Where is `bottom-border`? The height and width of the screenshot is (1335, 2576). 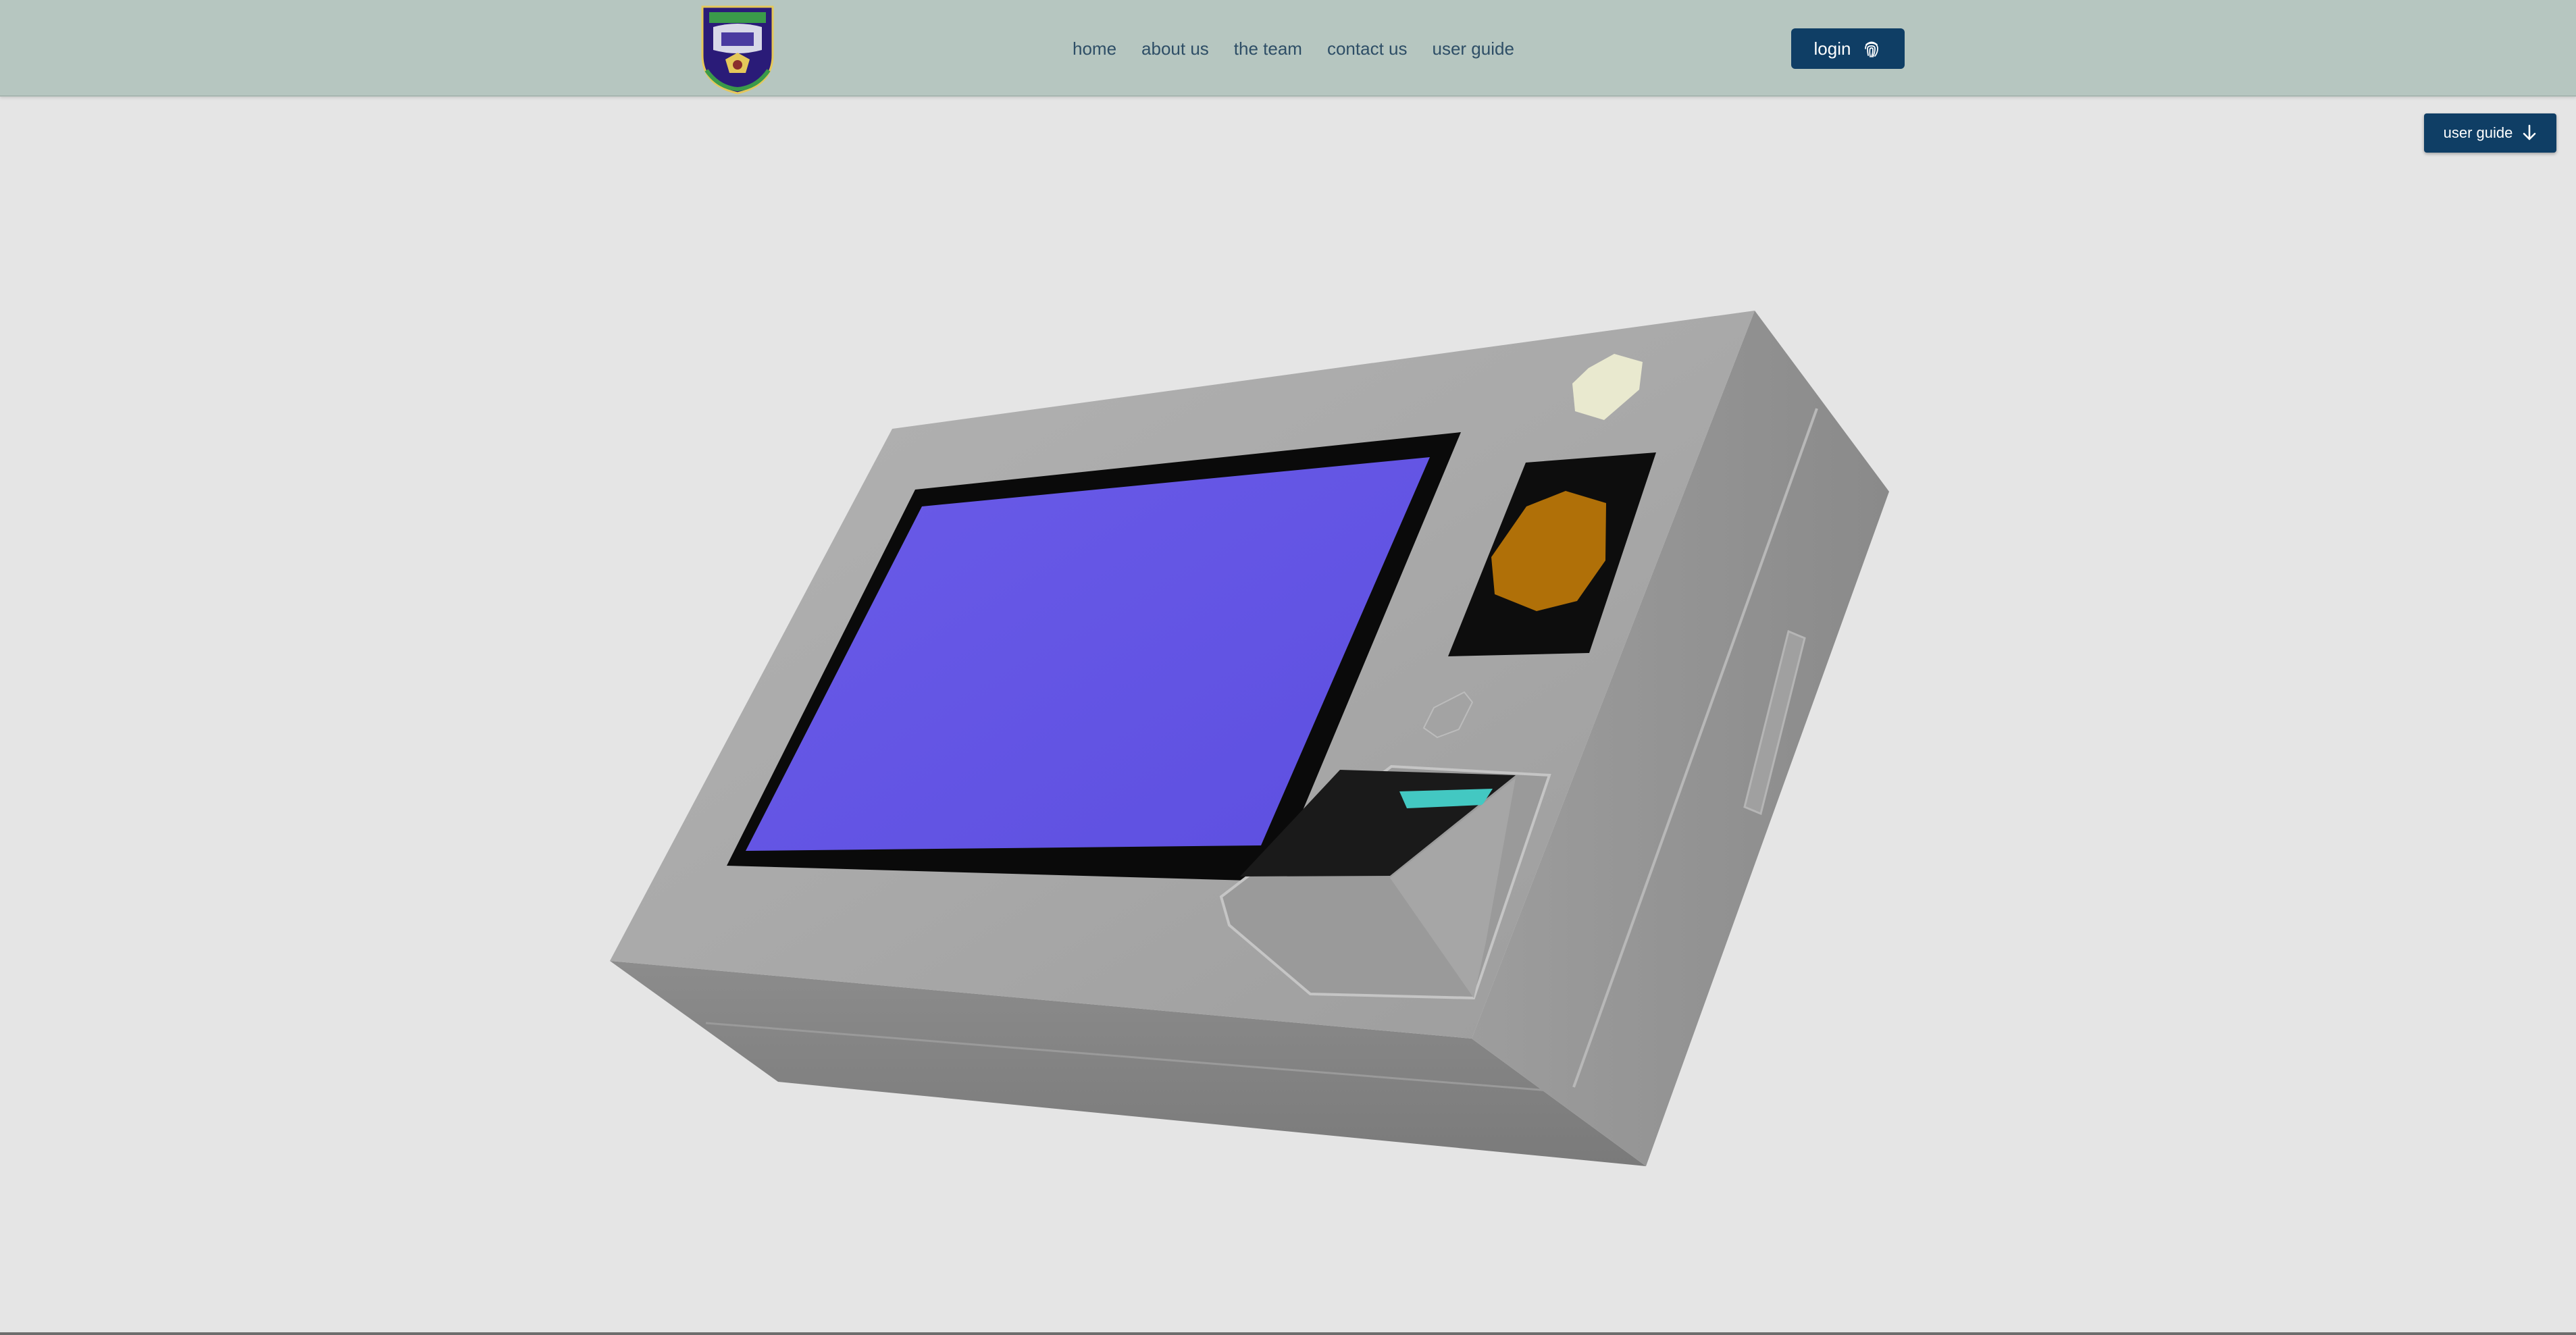 bottom-border is located at coordinates (1288, 1333).